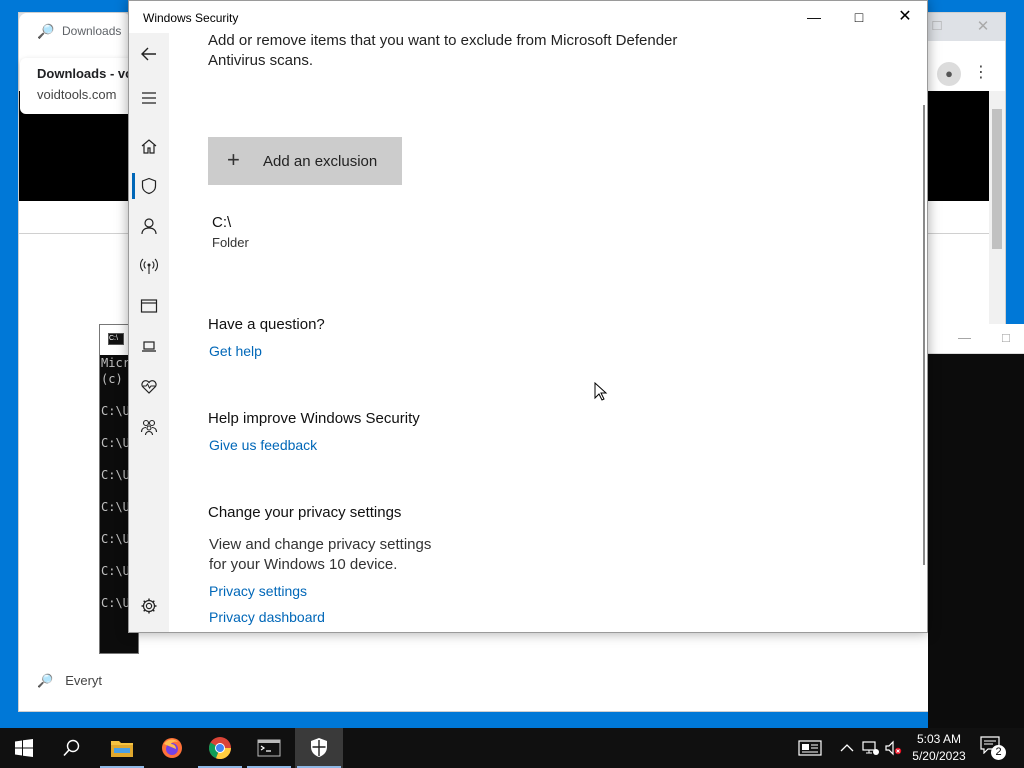  I want to click on notification-count-badge: 2, so click(998, 752).